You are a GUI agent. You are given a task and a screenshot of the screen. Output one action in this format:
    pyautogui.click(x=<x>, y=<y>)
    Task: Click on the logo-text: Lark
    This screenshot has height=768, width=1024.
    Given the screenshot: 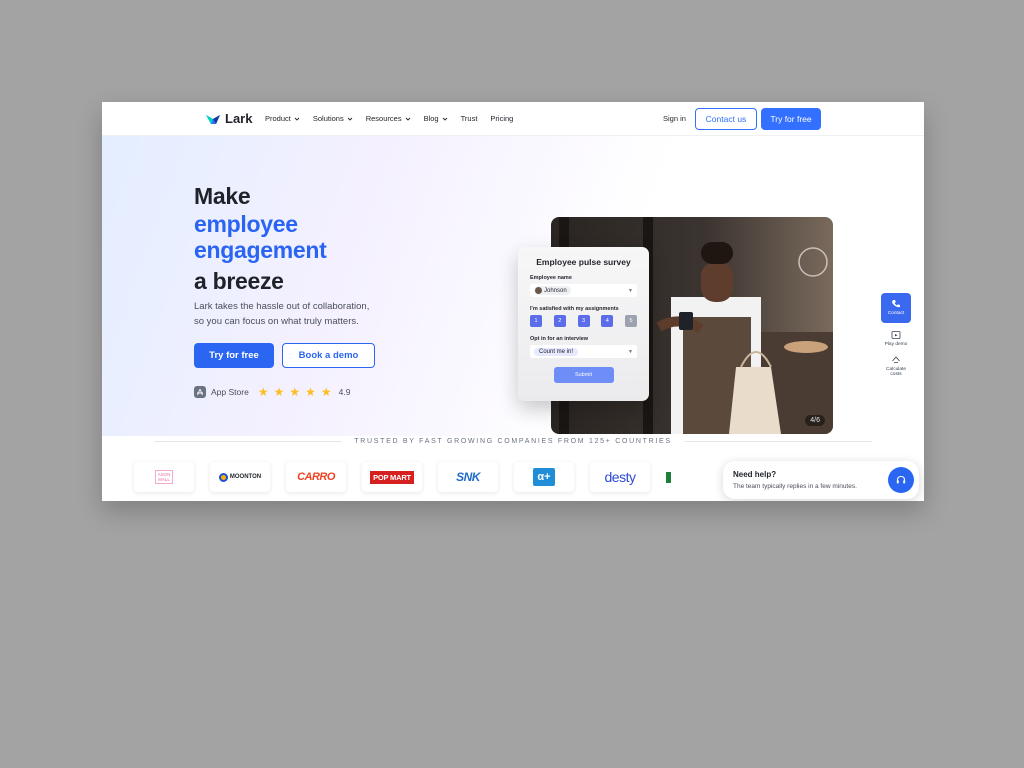 What is the action you would take?
    pyautogui.click(x=239, y=118)
    